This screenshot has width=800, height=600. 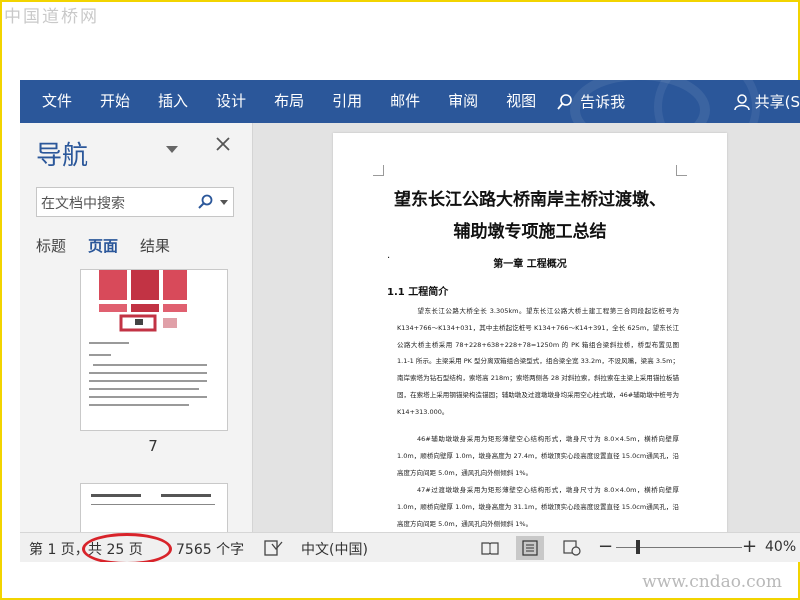 What do you see at coordinates (231, 101) in the screenshot?
I see `tab-design: 设计` at bounding box center [231, 101].